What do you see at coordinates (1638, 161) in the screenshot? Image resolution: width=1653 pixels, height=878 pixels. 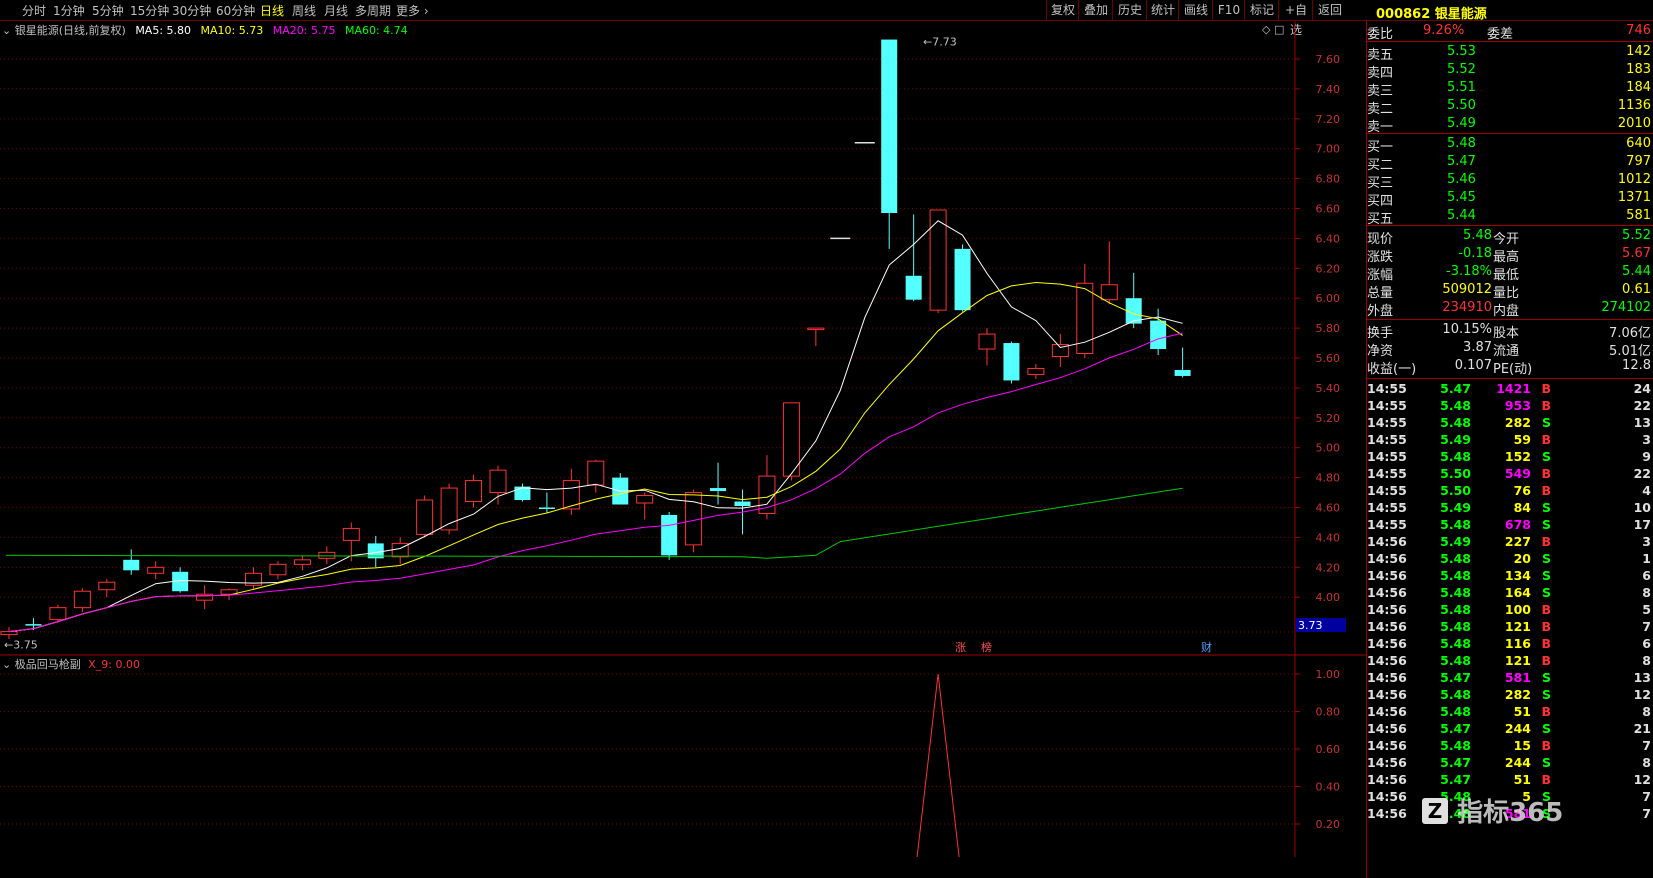 I see `bid-volume: 797` at bounding box center [1638, 161].